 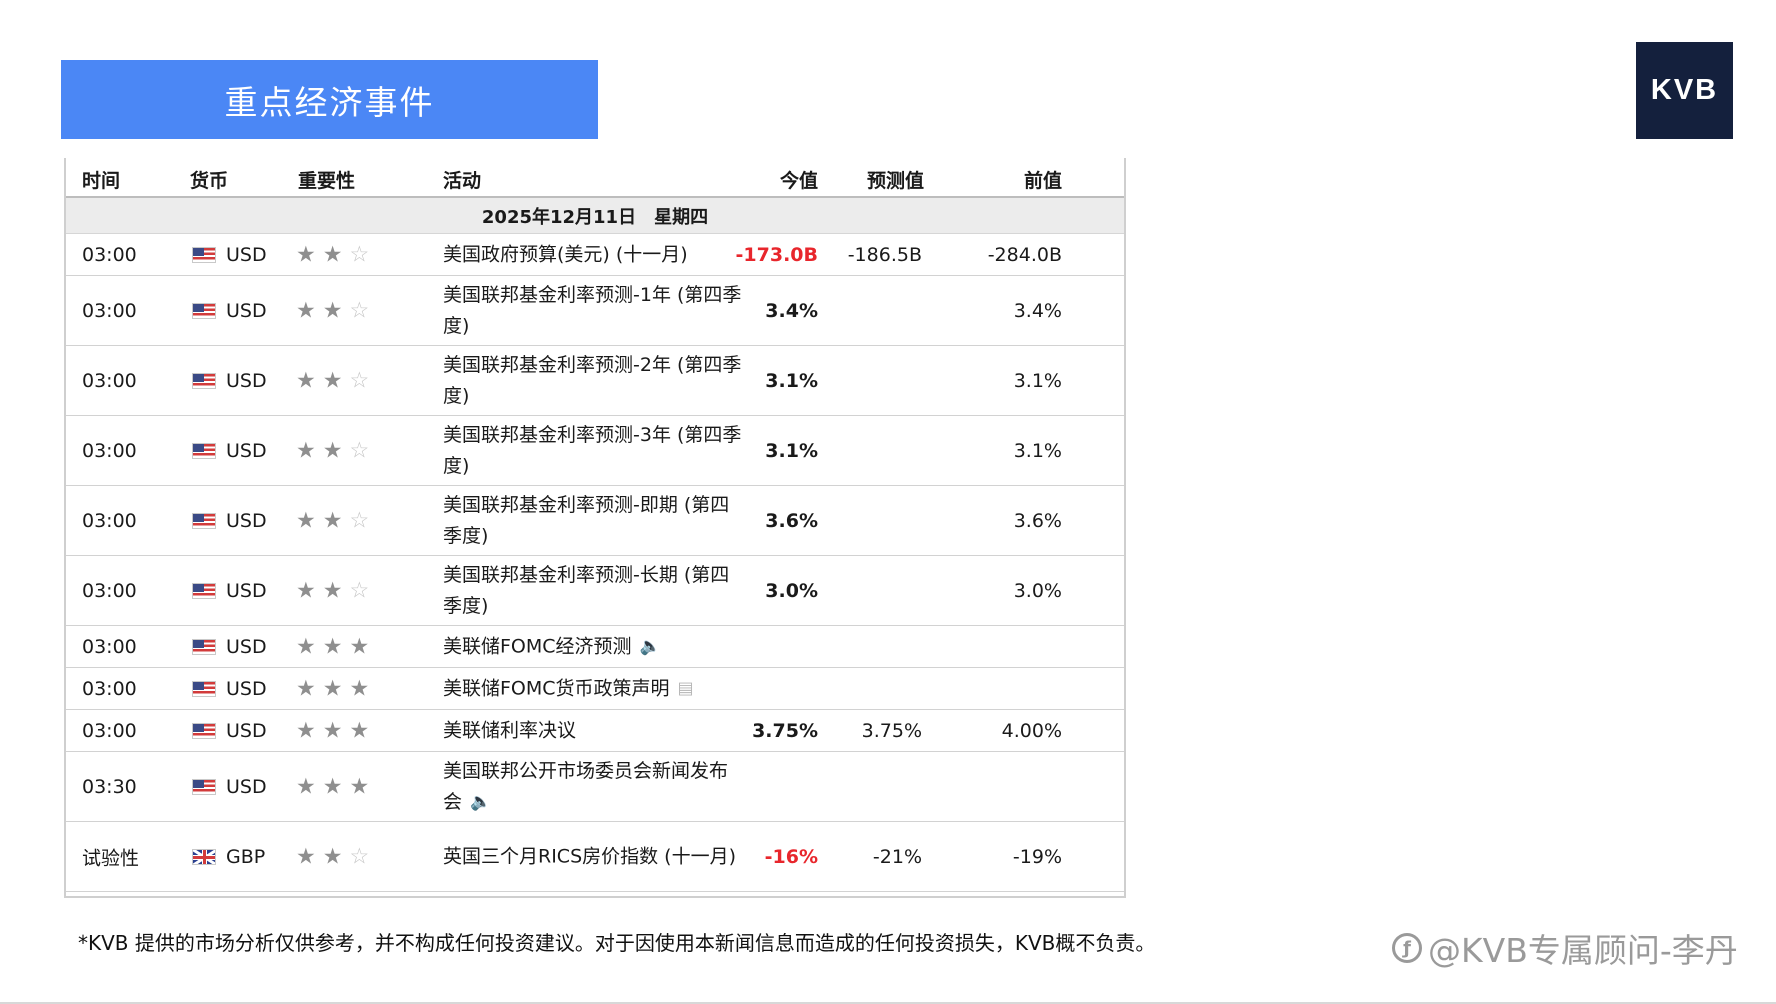 I want to click on previous-value: 3.6%, so click(x=1037, y=520).